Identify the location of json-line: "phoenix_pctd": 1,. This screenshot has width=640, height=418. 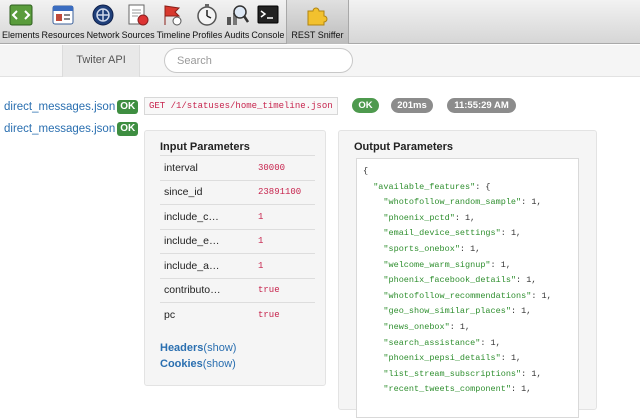
(470, 219).